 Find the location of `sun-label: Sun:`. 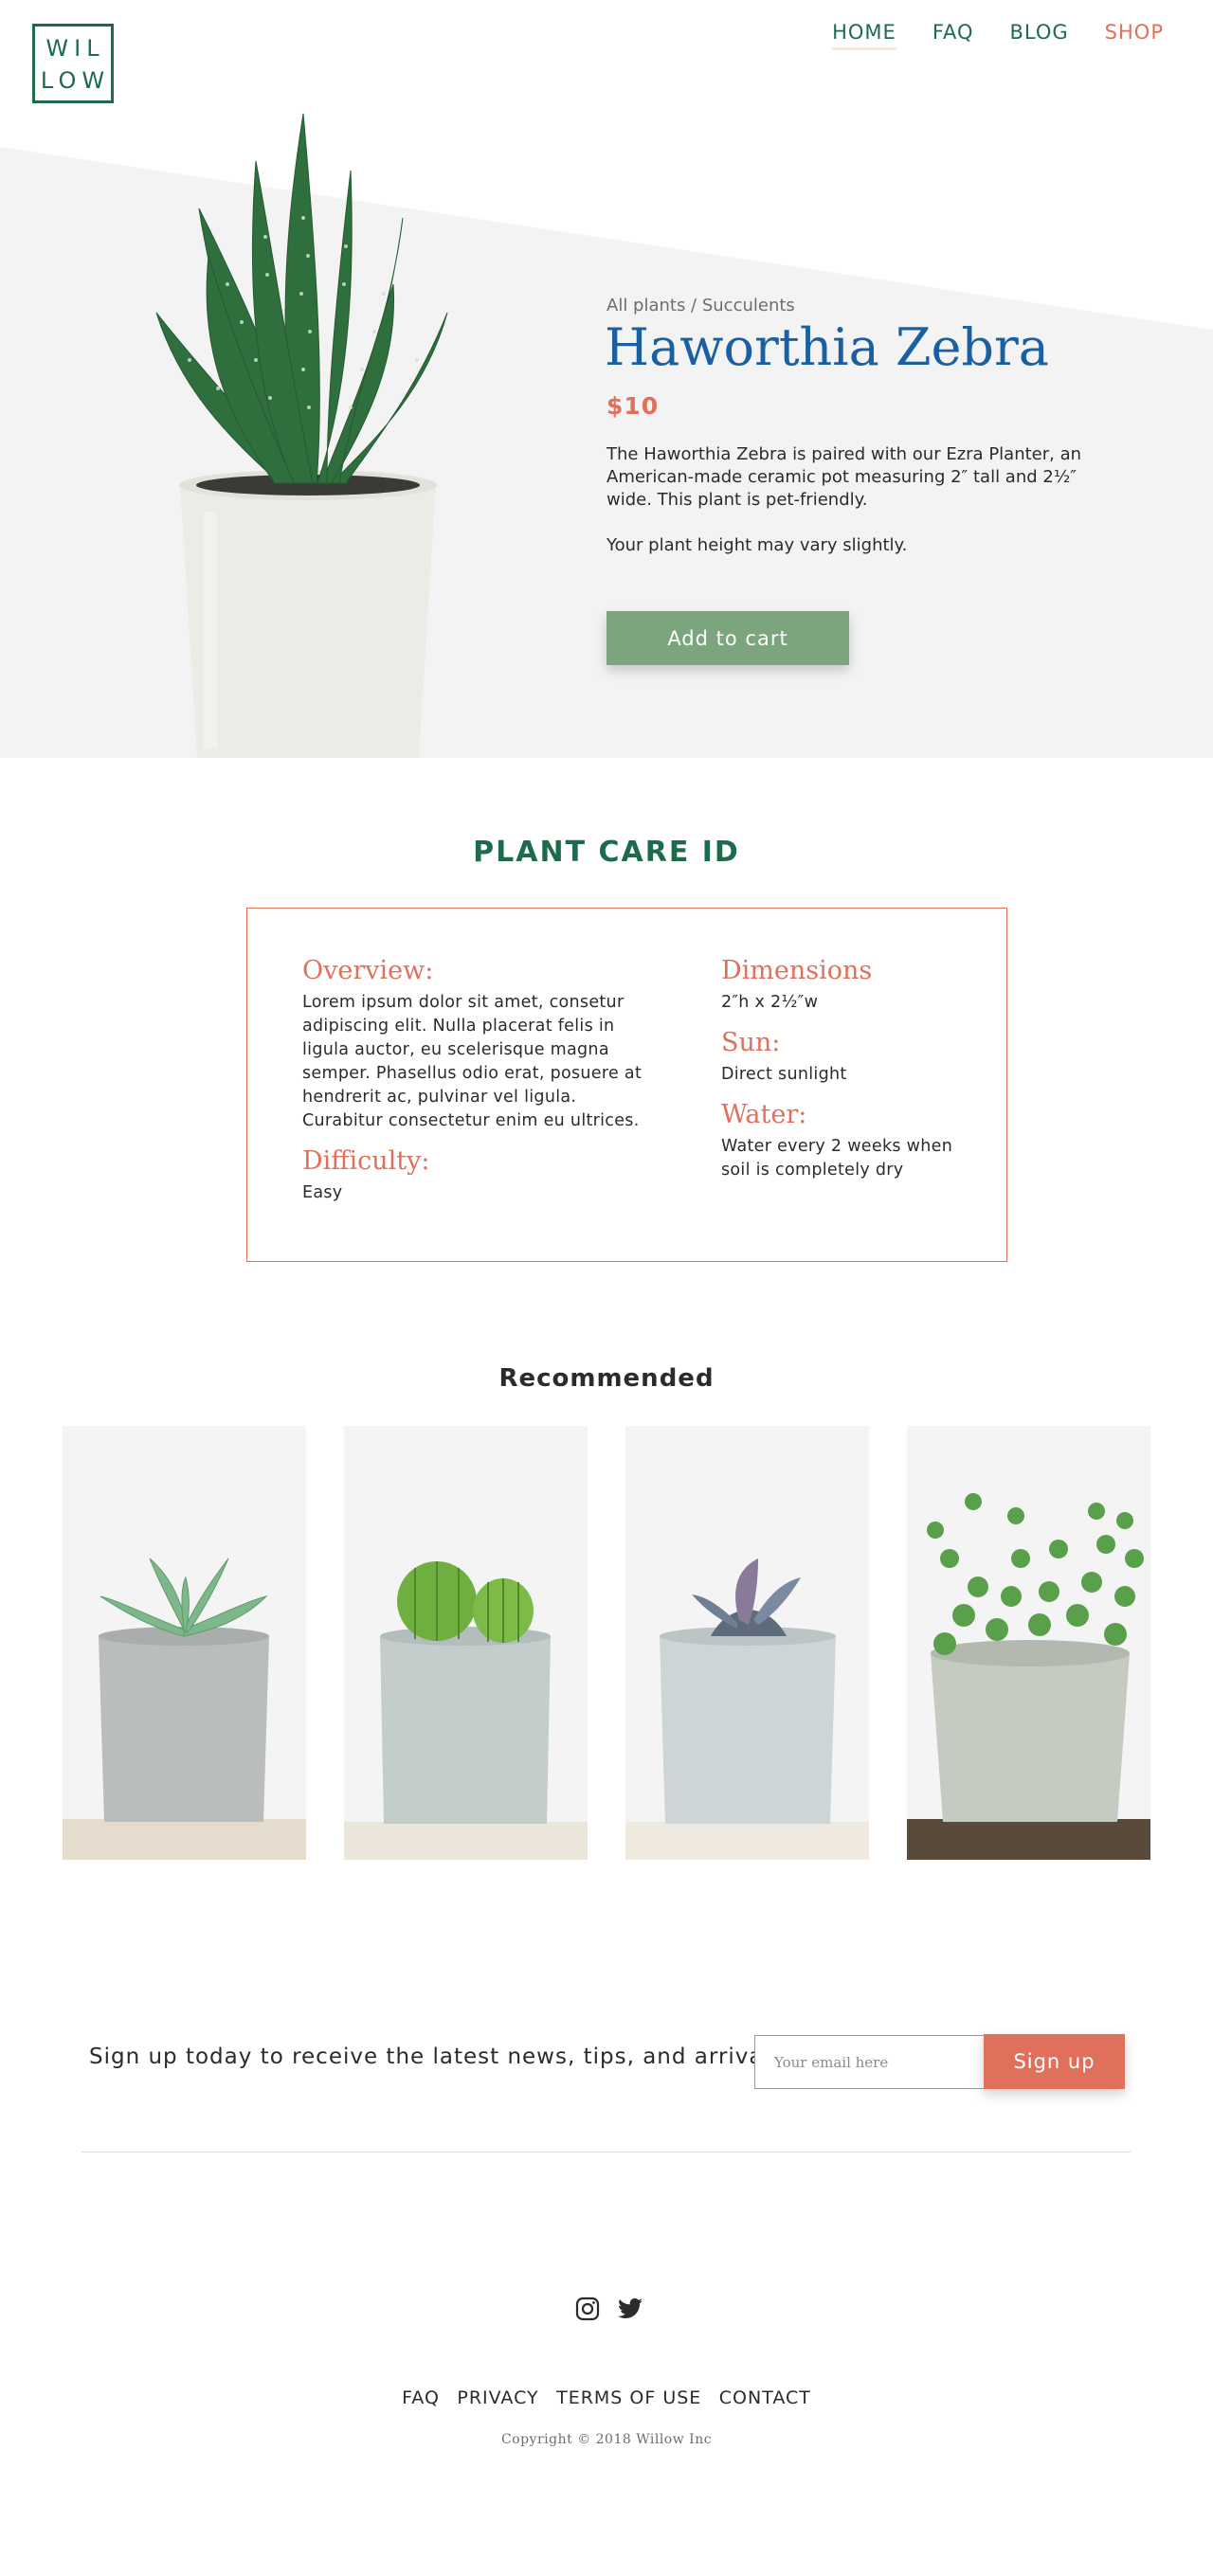

sun-label: Sun: is located at coordinates (751, 1042).